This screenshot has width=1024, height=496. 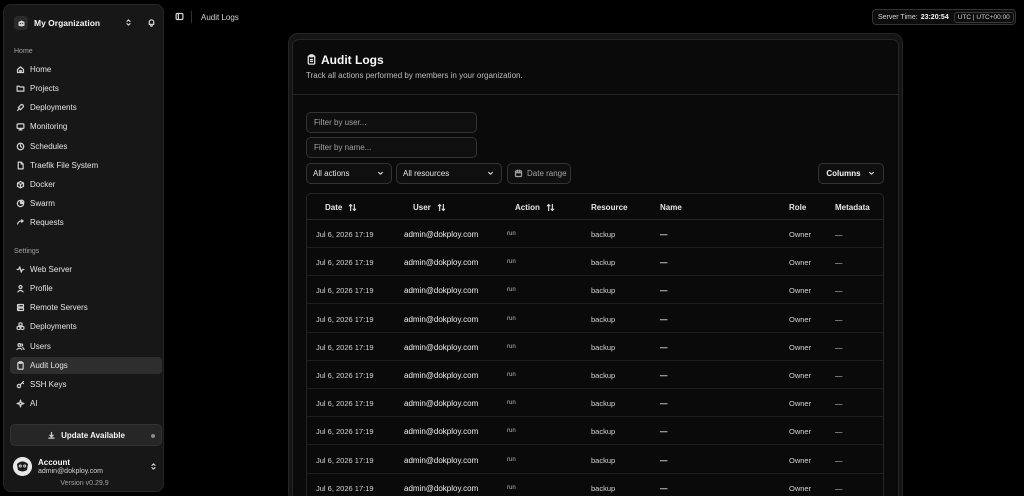 What do you see at coordinates (42, 204) in the screenshot?
I see `sidebar-item-label: Swarm` at bounding box center [42, 204].